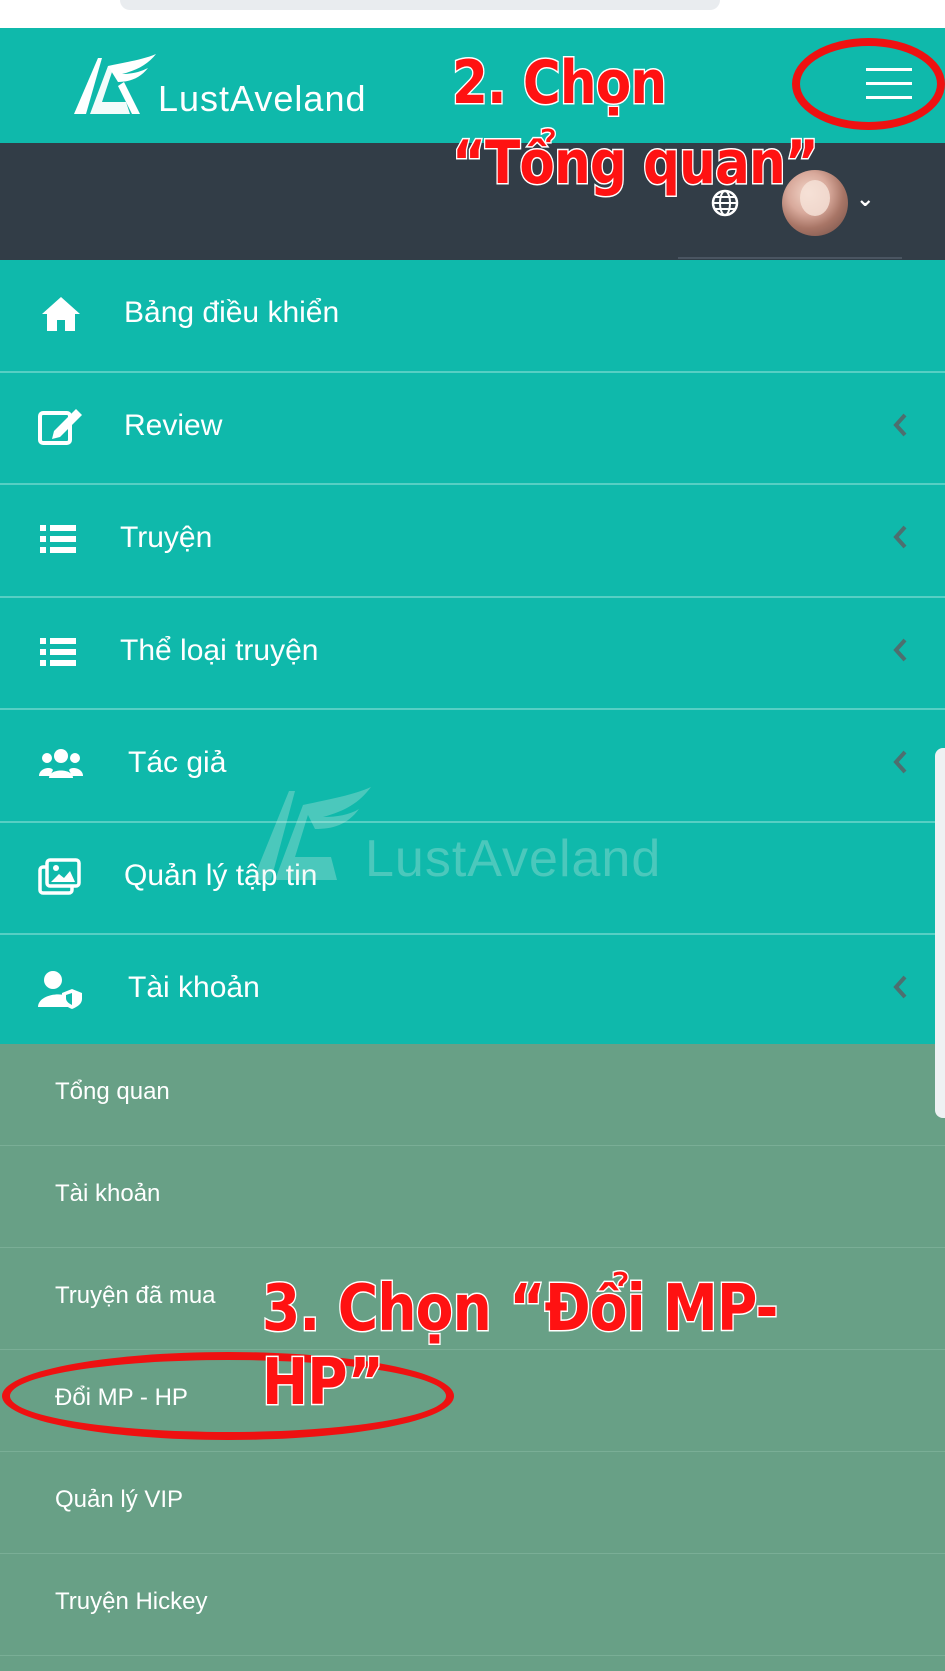 The image size is (945, 1671). I want to click on edit-icon, so click(60, 426).